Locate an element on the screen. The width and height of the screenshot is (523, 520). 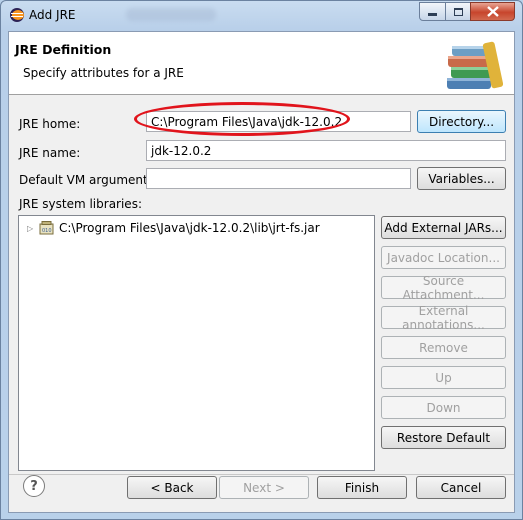
jar-icon: 010 is located at coordinates (46, 228).